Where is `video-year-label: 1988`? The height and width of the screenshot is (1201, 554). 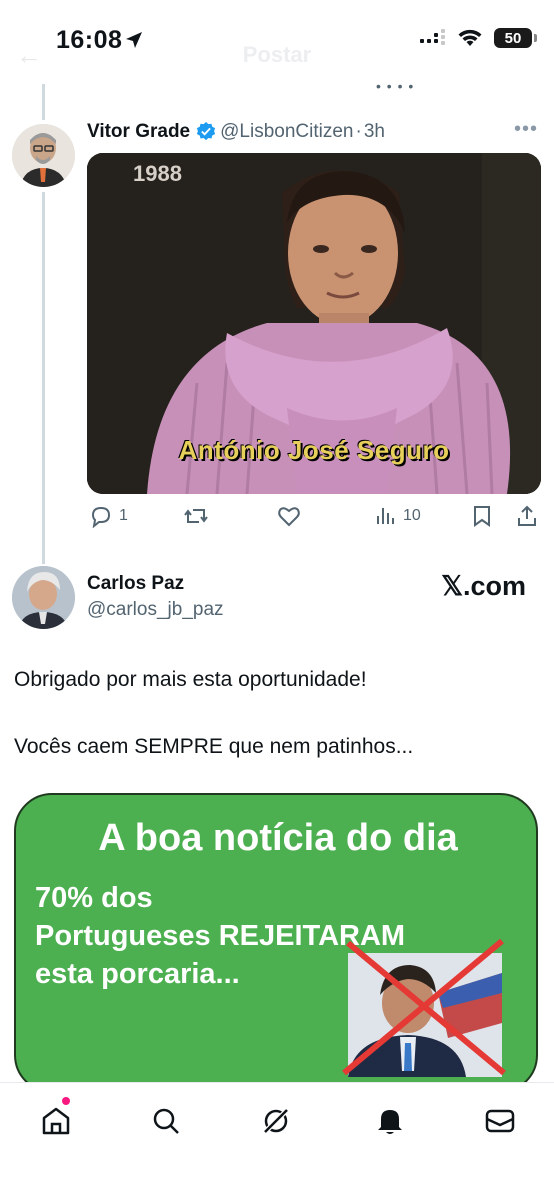 video-year-label: 1988 is located at coordinates (157, 173).